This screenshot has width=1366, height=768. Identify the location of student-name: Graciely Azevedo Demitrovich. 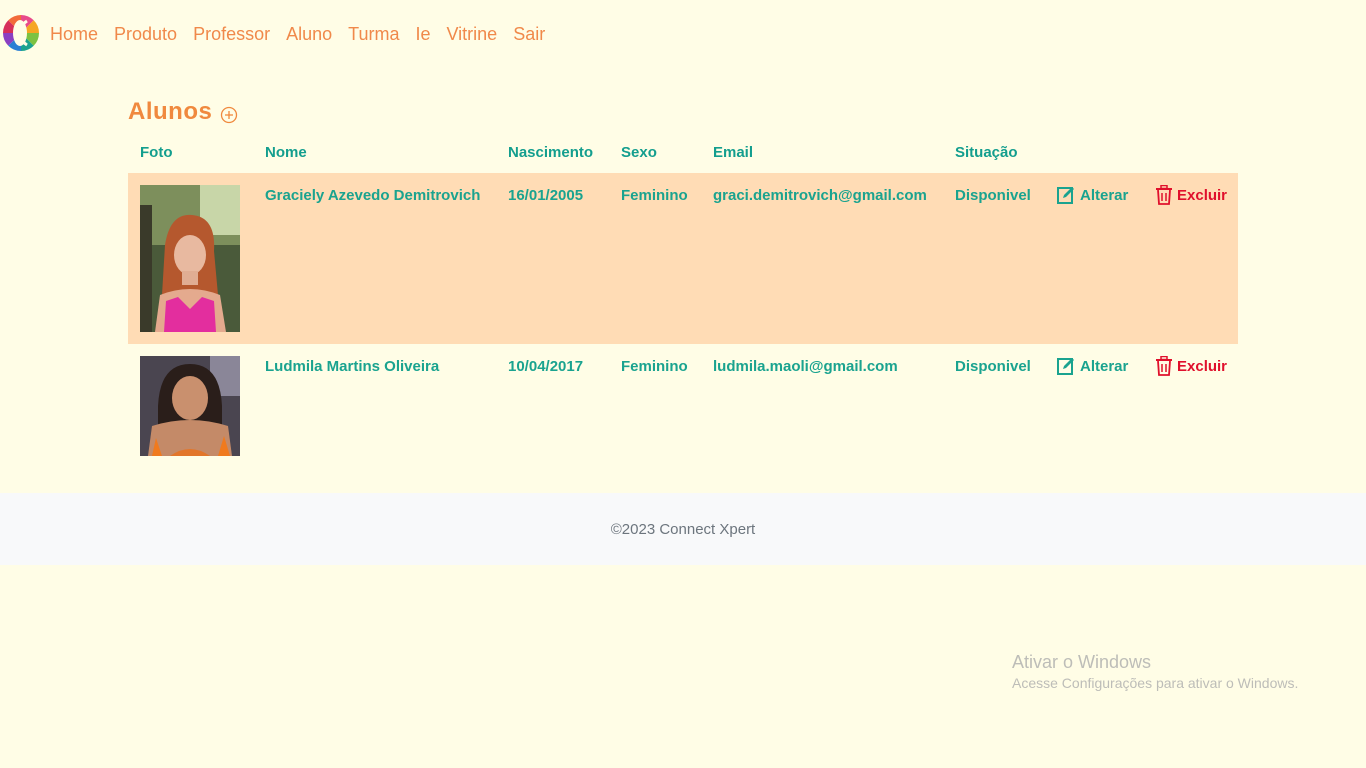
(373, 195).